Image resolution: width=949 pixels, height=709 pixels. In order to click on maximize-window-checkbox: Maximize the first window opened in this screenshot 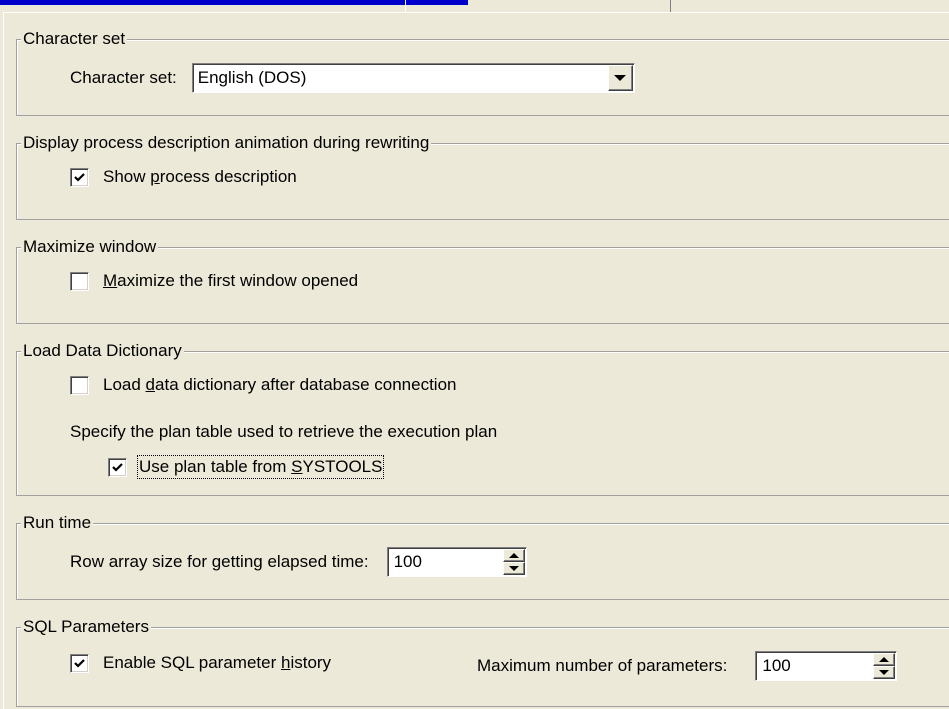, I will do `click(214, 281)`.